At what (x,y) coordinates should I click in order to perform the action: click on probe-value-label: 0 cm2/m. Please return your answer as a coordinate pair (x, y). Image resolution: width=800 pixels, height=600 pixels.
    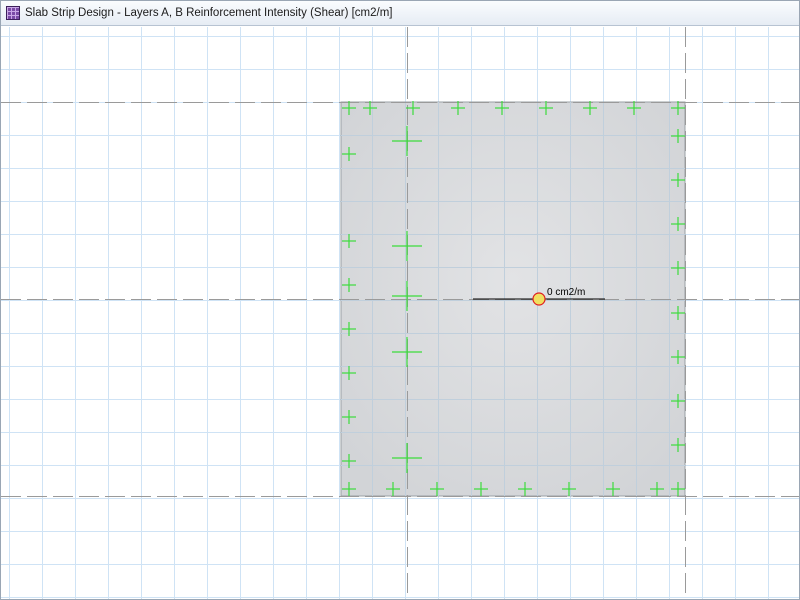
    Looking at the image, I should click on (566, 292).